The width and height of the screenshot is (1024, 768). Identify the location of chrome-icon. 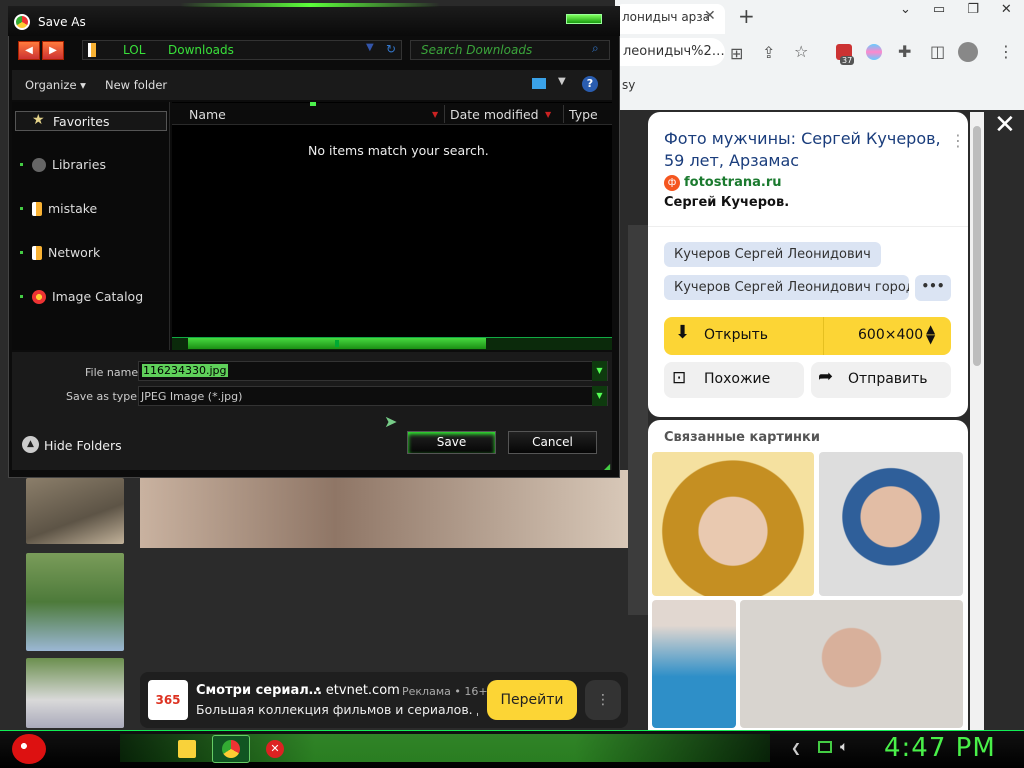
(22, 22).